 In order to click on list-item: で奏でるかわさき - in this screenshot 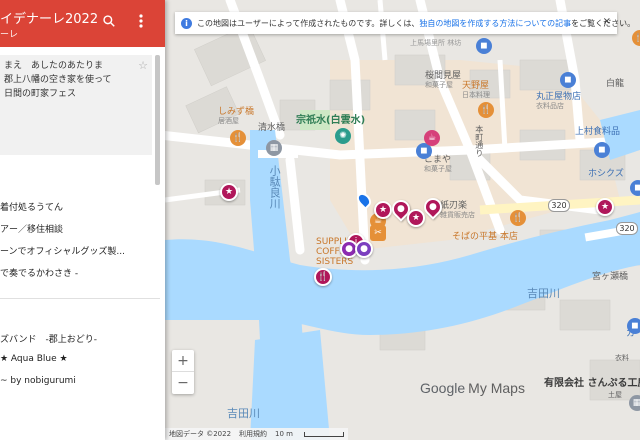, I will do `click(39, 272)`.